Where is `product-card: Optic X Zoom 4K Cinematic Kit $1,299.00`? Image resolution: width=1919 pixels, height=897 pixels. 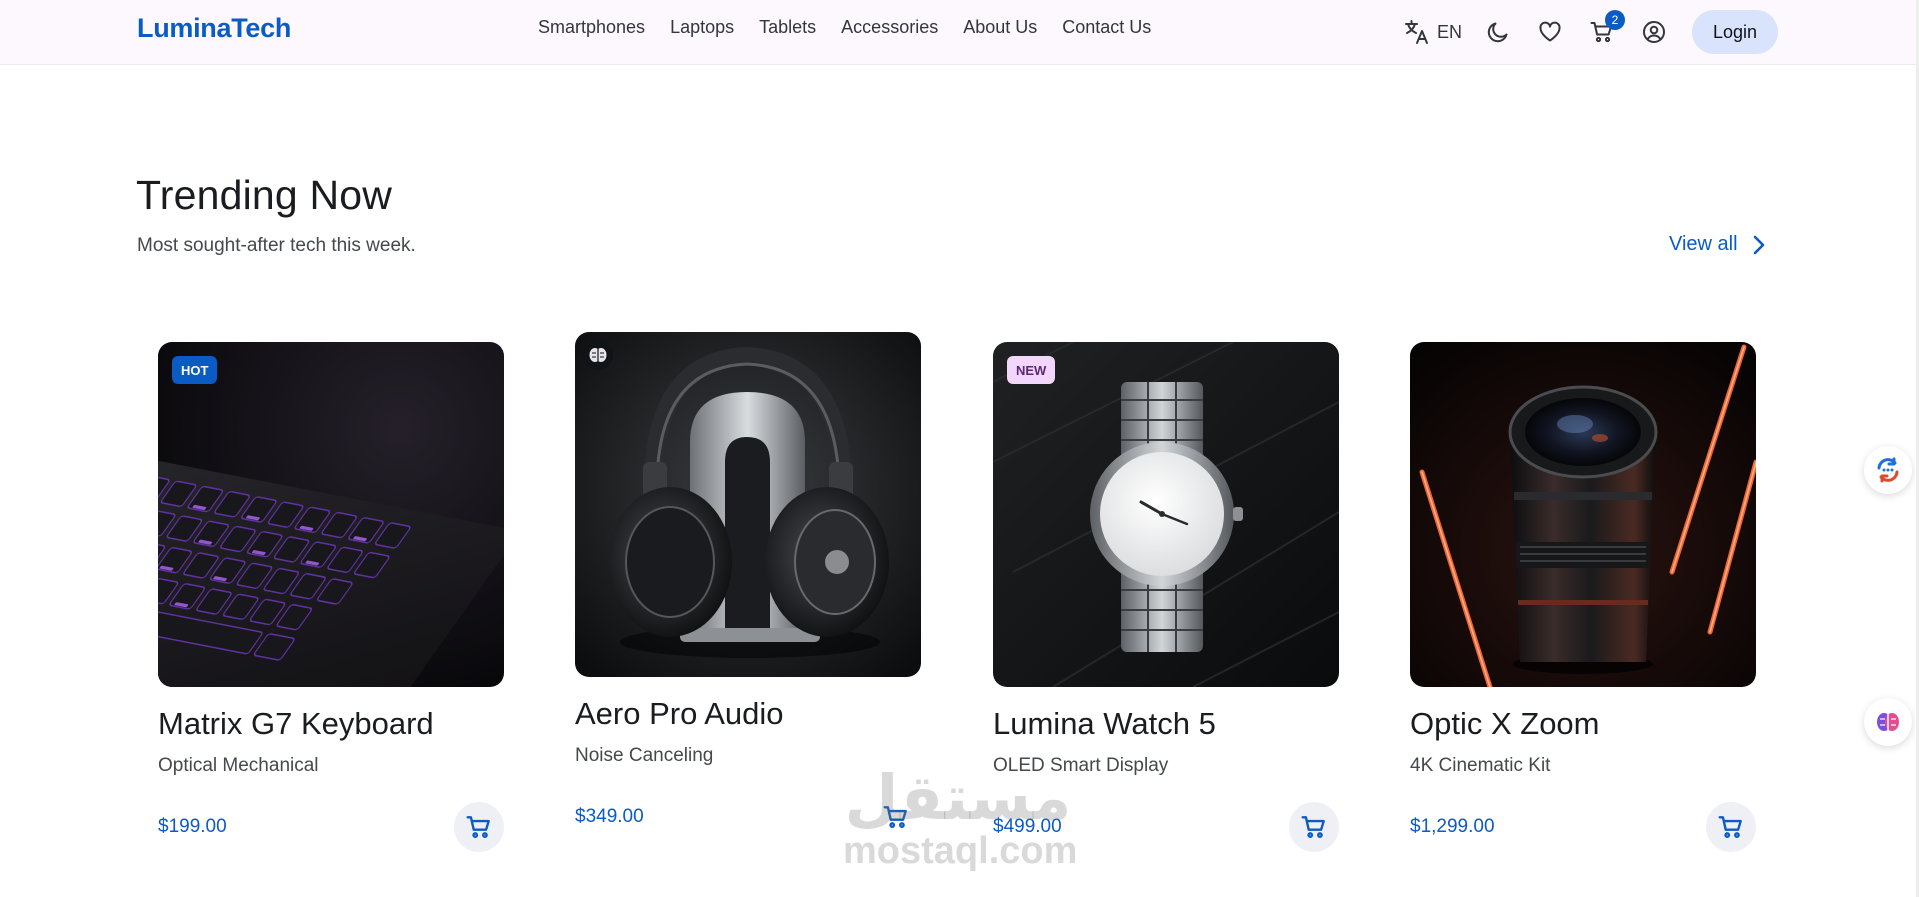 product-card: Optic X Zoom 4K Cinematic Kit $1,299.00 is located at coordinates (1583, 597).